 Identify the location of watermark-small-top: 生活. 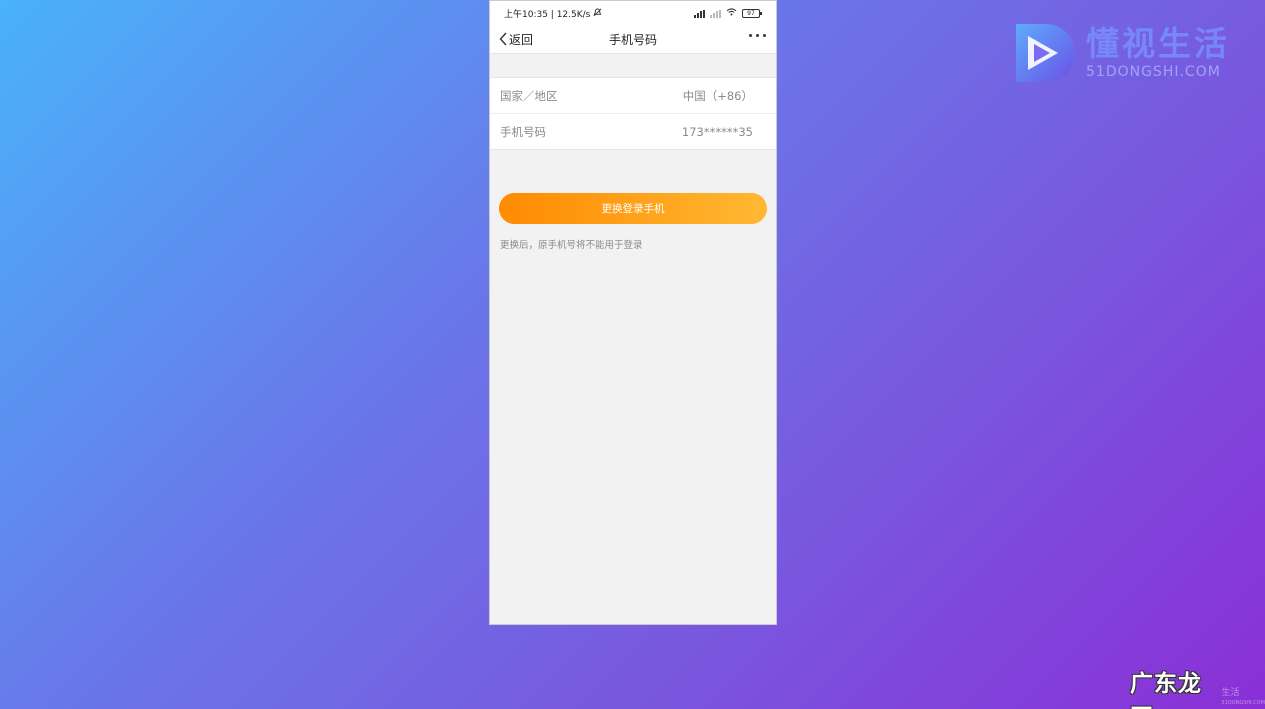
(1230, 693).